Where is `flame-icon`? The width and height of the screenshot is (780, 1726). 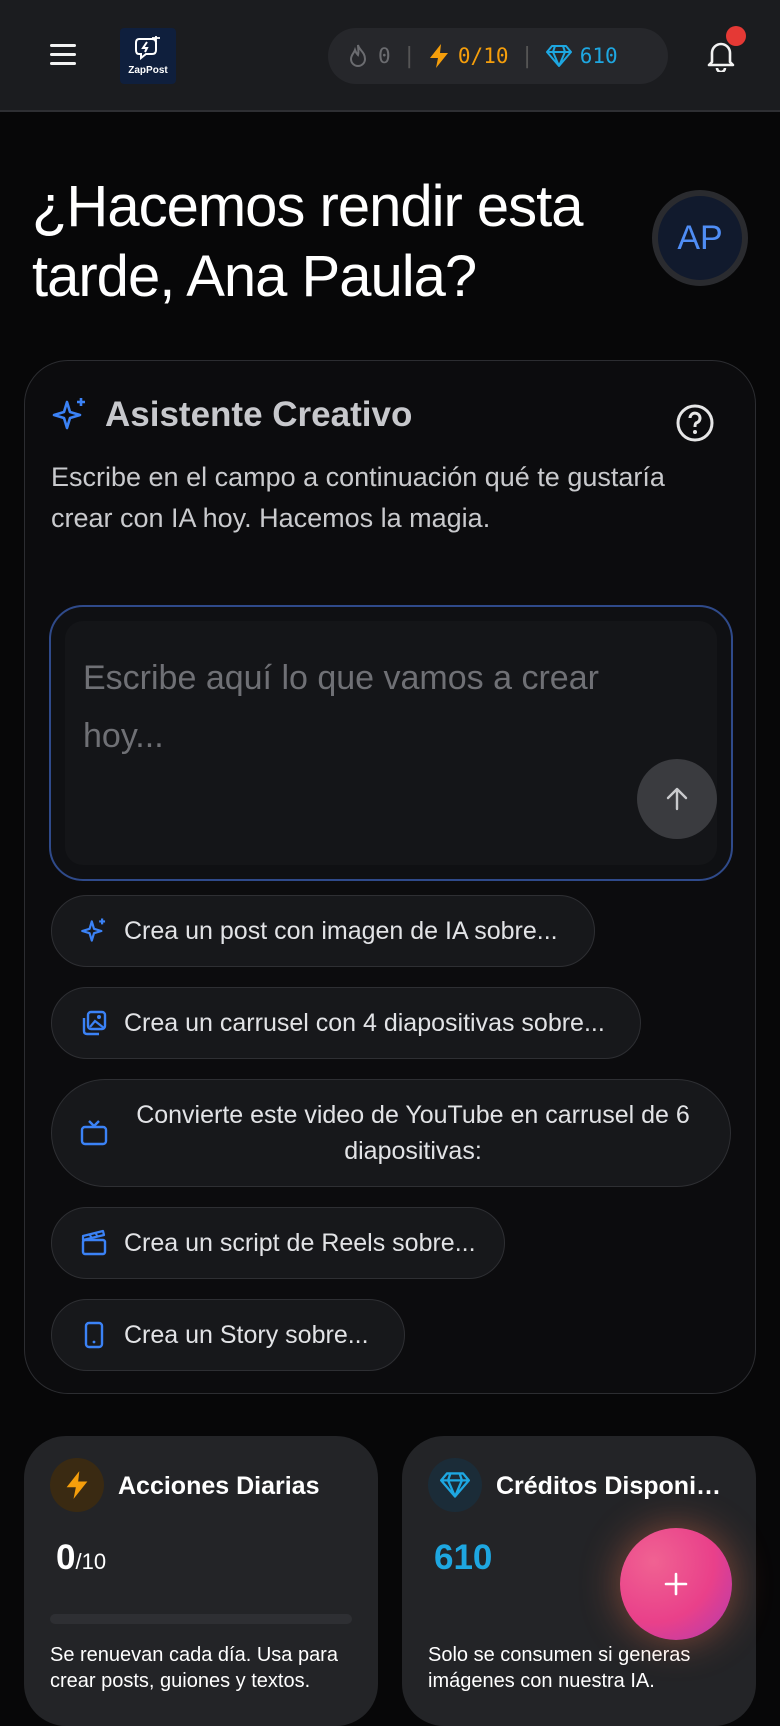 flame-icon is located at coordinates (358, 55).